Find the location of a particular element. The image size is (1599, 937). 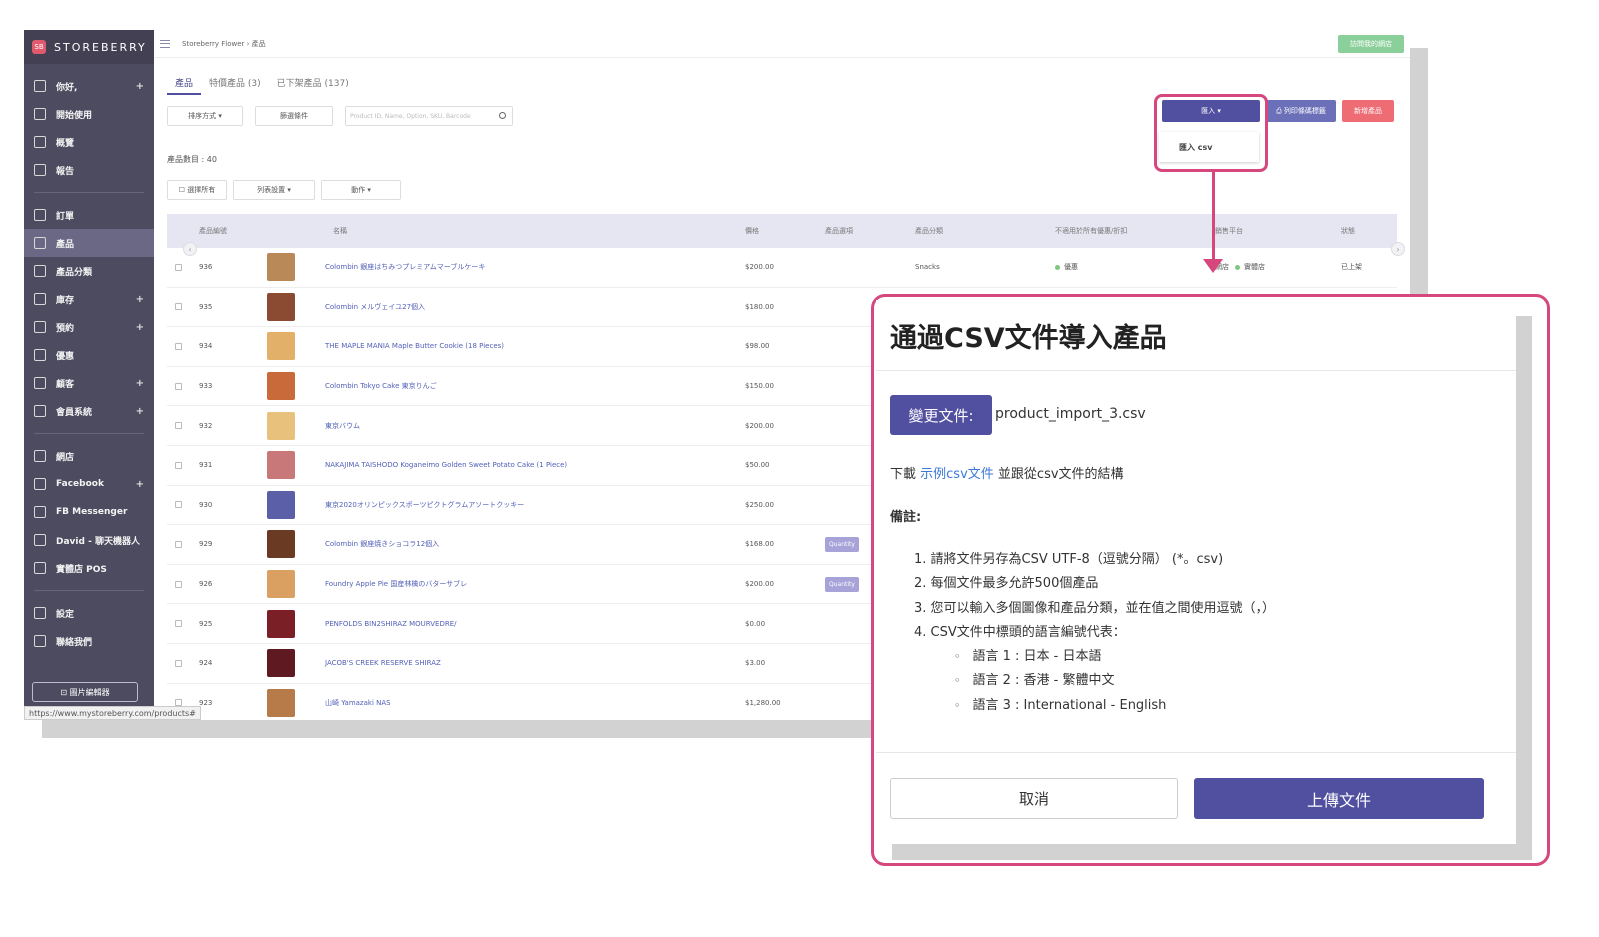

sidebar-divider is located at coordinates (89, 590).